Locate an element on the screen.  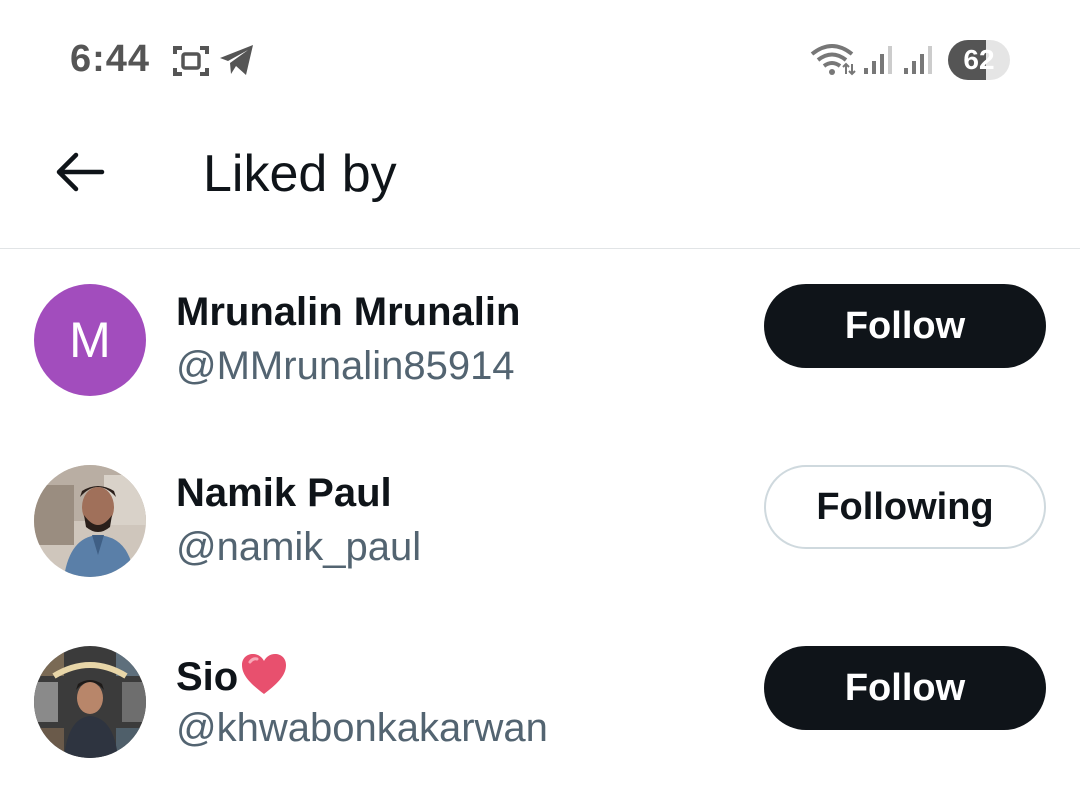
battery-icon: 62 is located at coordinates (979, 60).